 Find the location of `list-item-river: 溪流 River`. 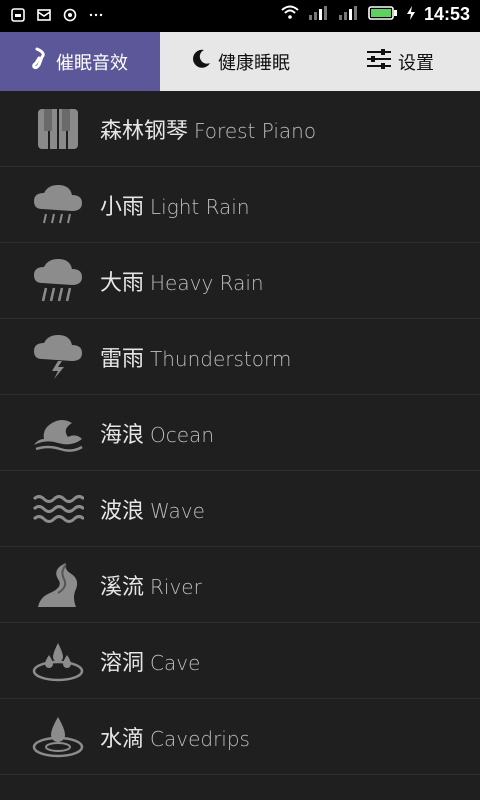

list-item-river: 溪流 River is located at coordinates (240, 585).